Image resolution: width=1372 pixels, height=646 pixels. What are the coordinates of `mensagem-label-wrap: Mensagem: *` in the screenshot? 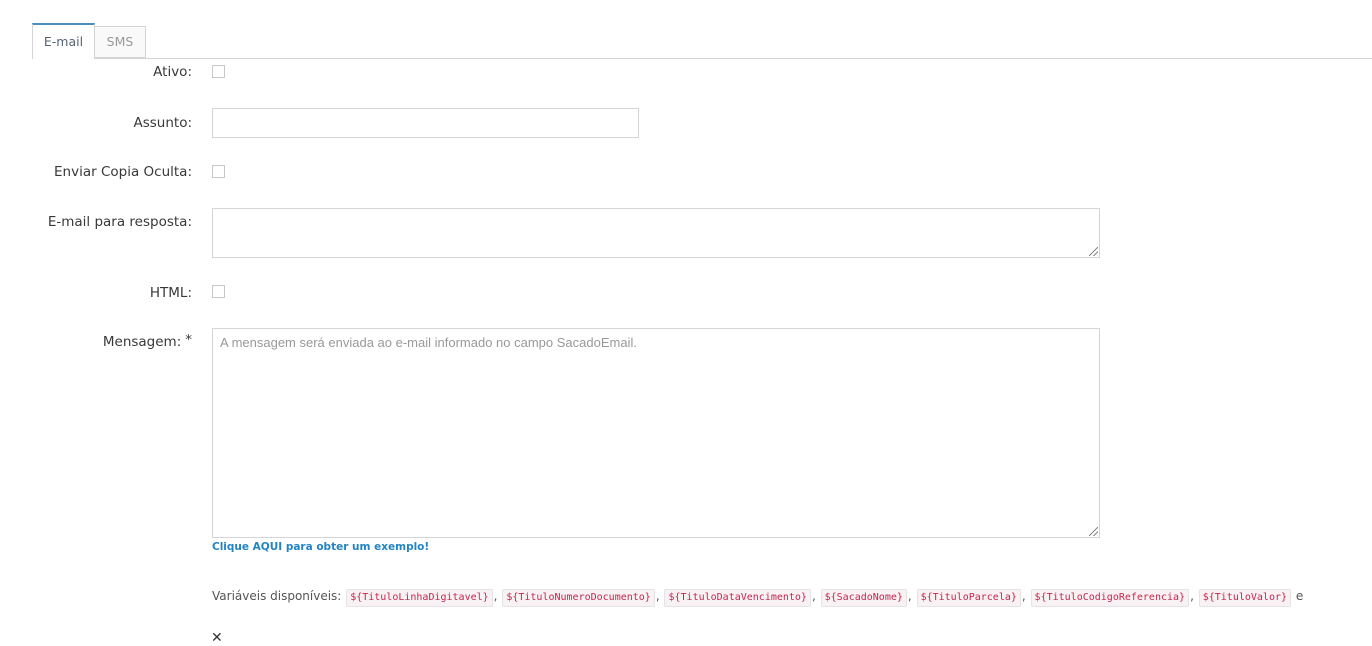 It's located at (147, 341).